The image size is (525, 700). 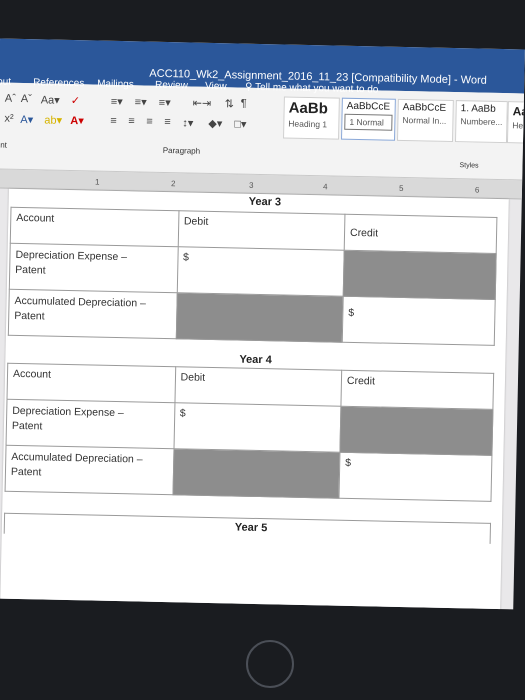 What do you see at coordinates (4, 145) in the screenshot?
I see `font-group-label: ont` at bounding box center [4, 145].